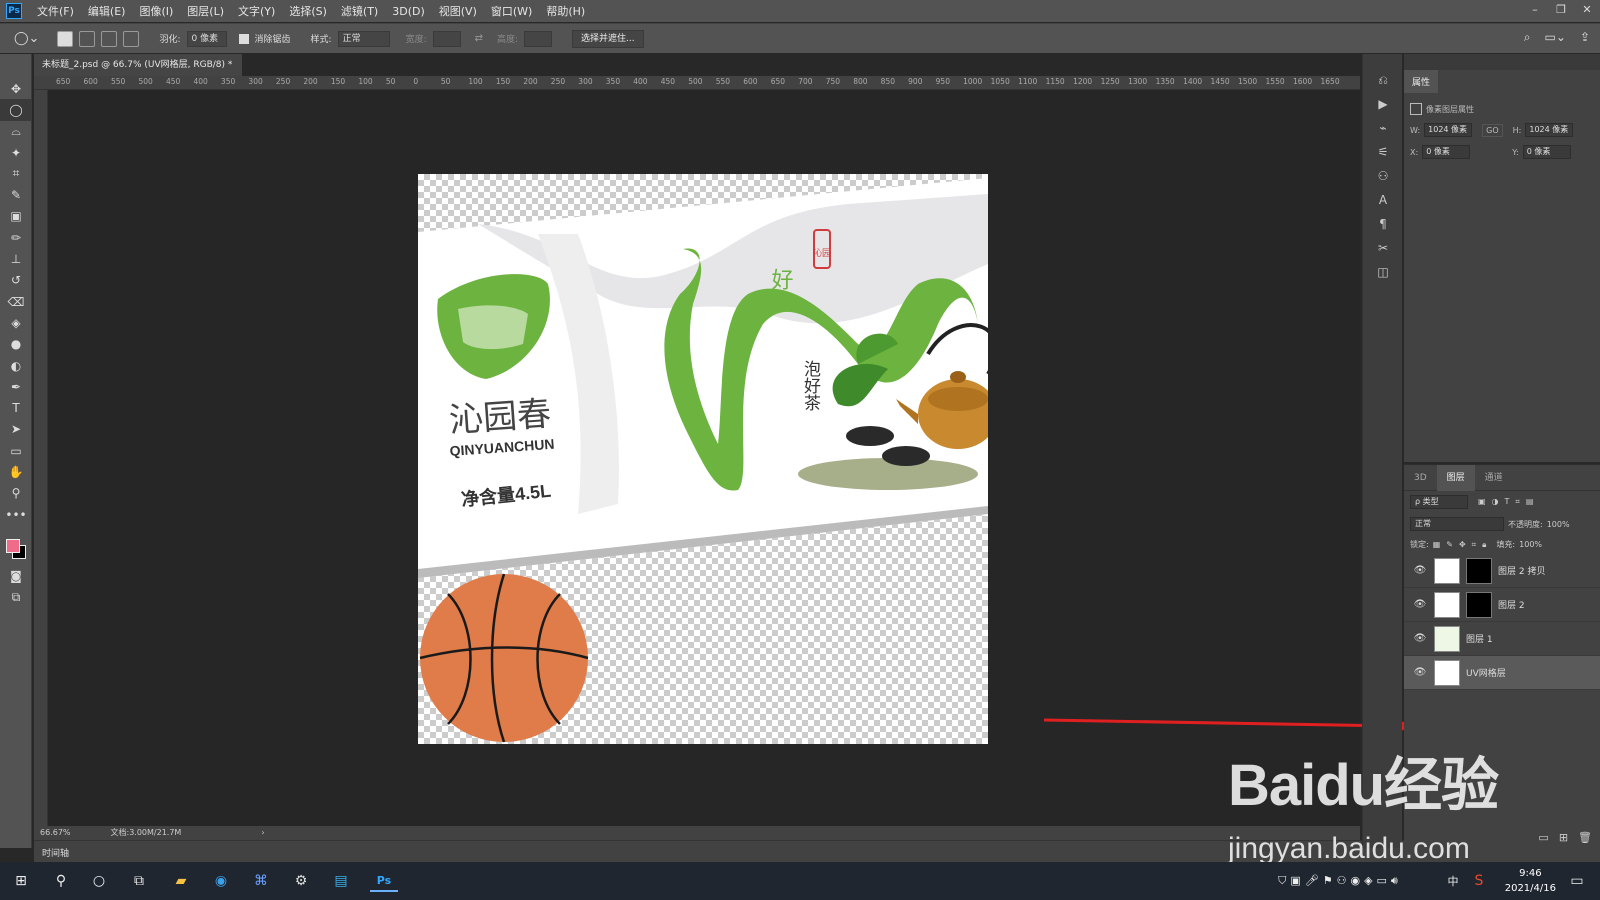 This screenshot has height=900, width=1600. Describe the element at coordinates (16, 322) in the screenshot. I see `paint-bucket-icon: ◈` at that location.